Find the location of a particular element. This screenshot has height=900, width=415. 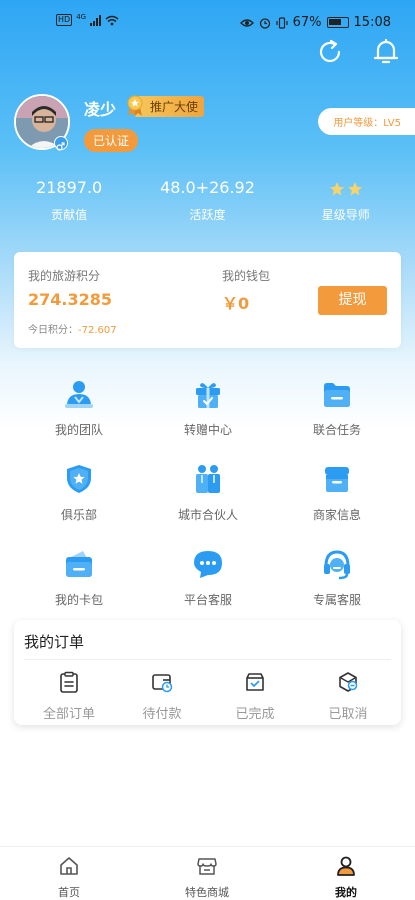

menu-item-card-wallet: 我的卡包 is located at coordinates (79, 578).